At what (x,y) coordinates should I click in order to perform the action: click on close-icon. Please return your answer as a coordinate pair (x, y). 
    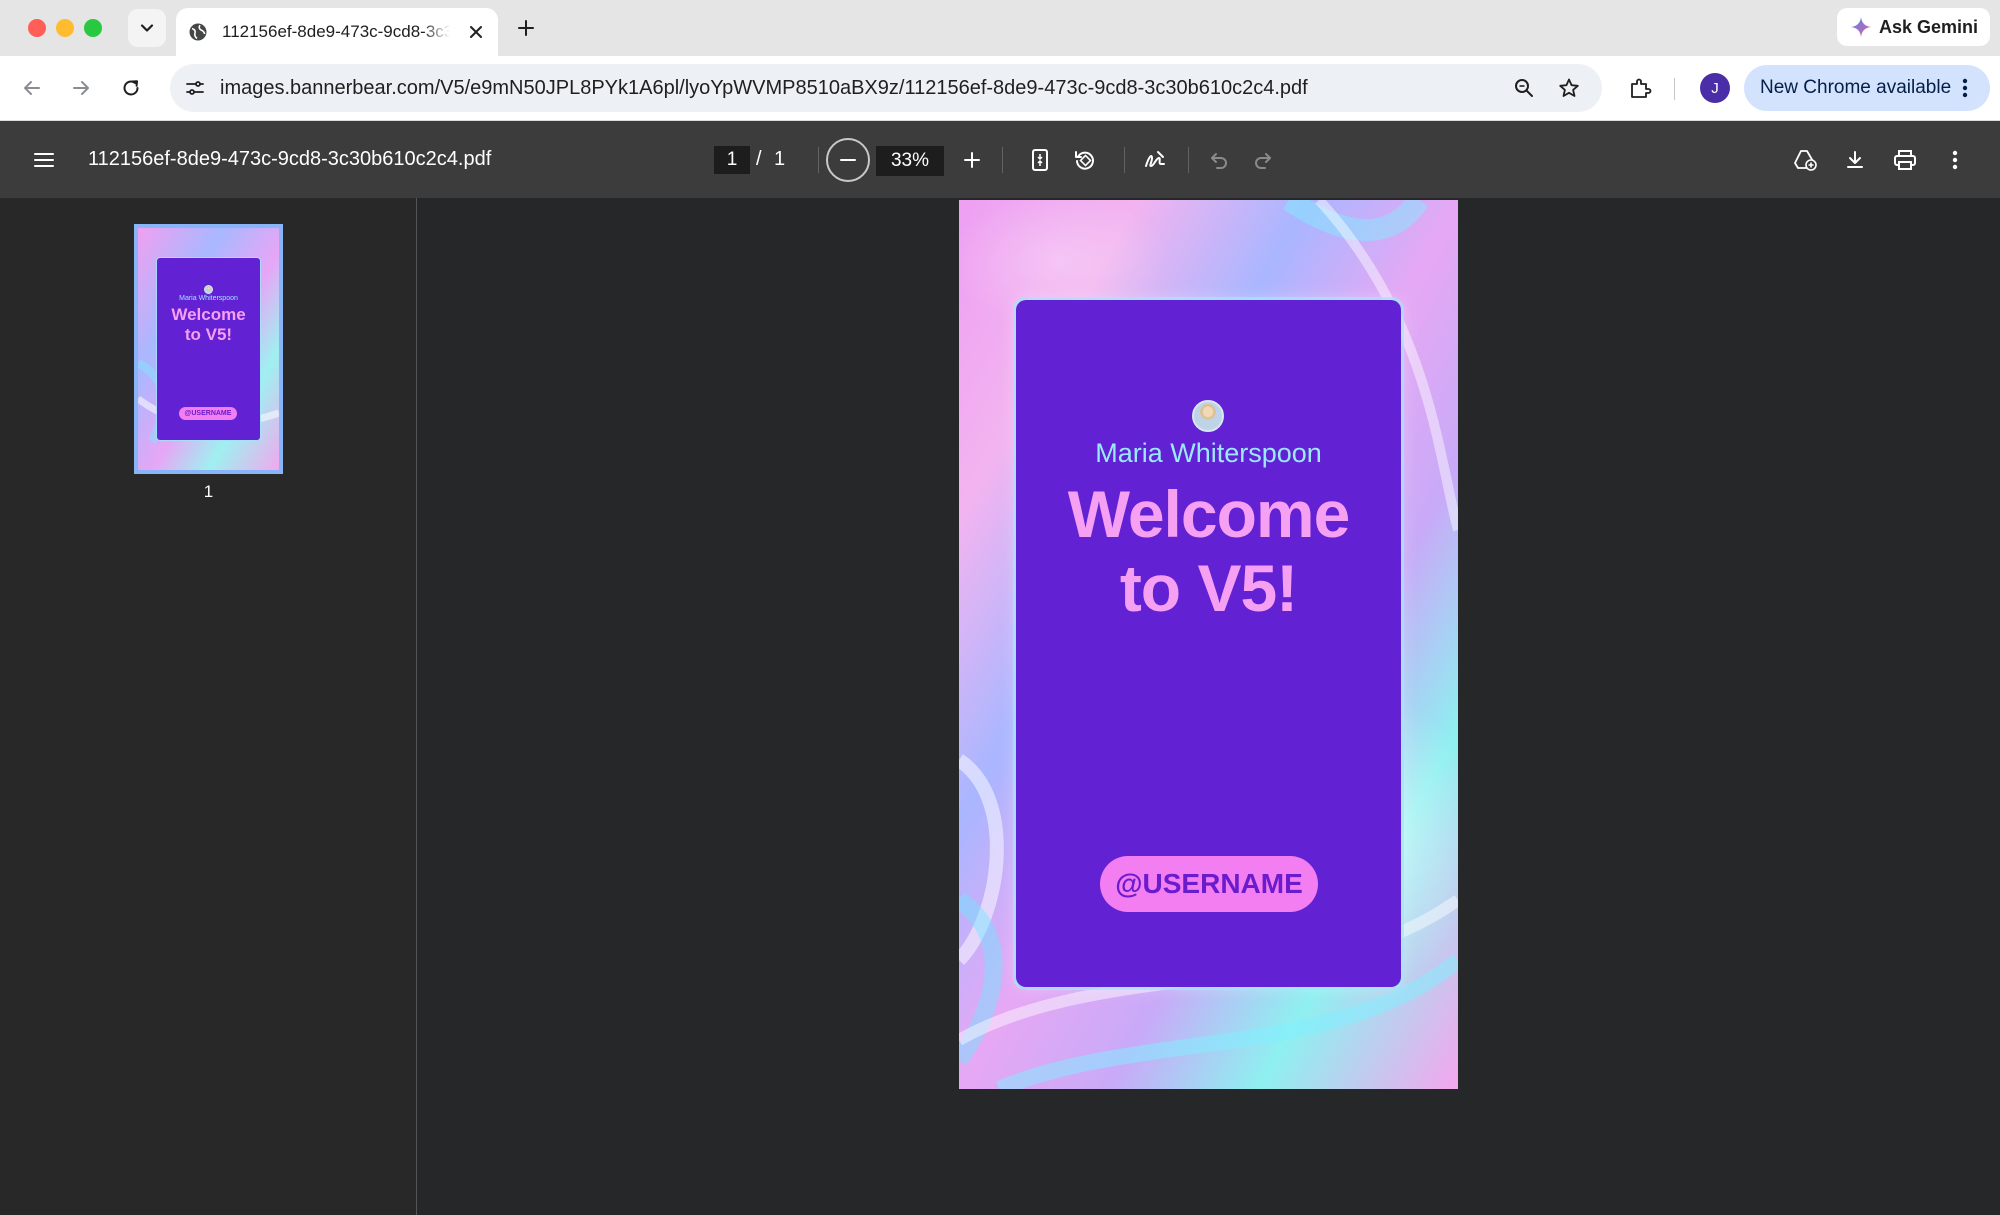
    Looking at the image, I should click on (476, 32).